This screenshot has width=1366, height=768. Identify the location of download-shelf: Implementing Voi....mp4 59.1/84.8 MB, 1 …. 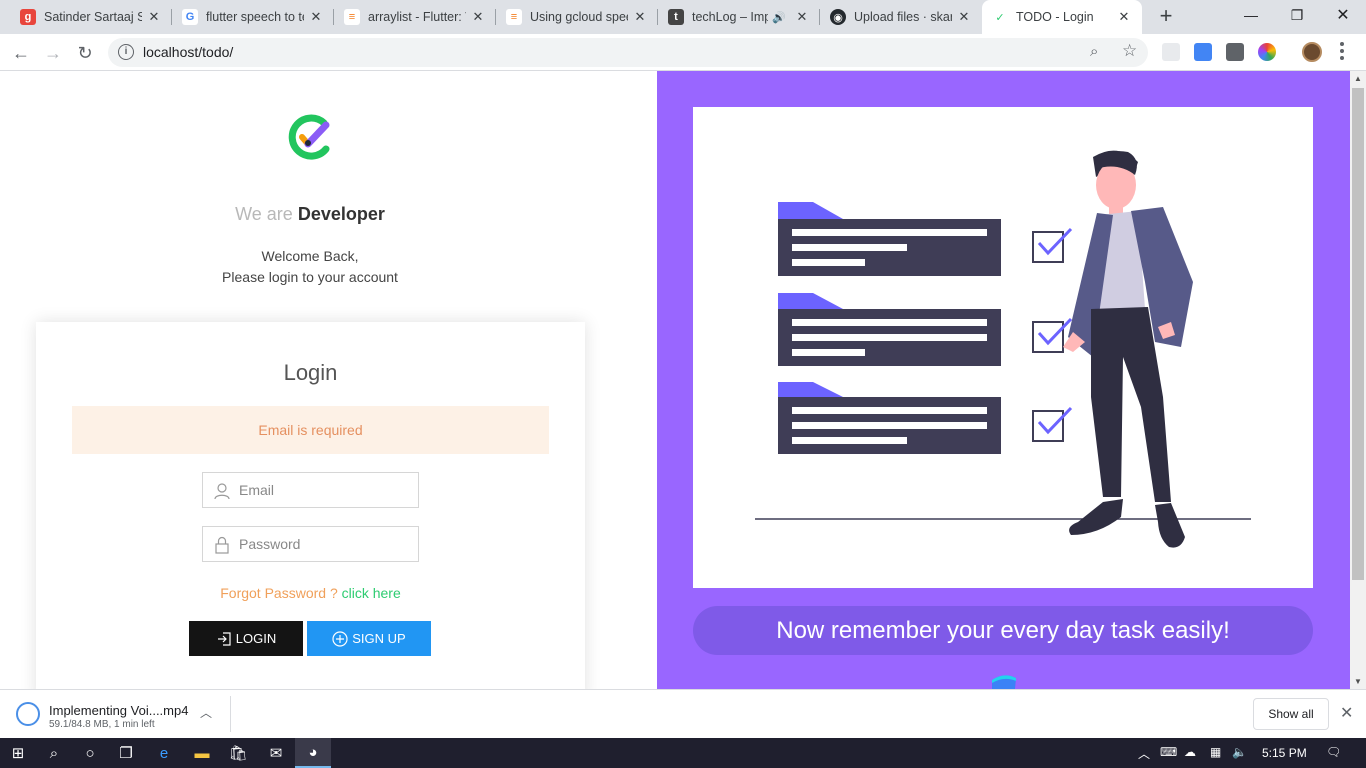
(683, 713).